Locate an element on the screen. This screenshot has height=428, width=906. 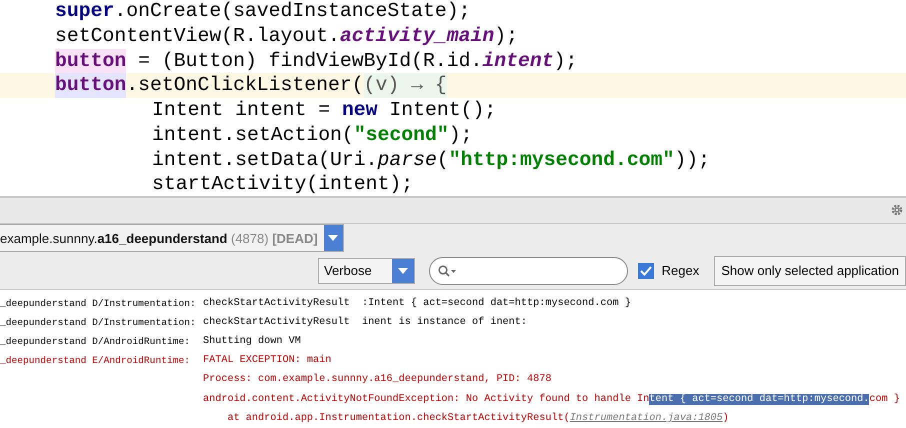
log-message: checkStartActivityResult :Intent { act=second dat=http:mysecond.com } is located at coordinates (417, 303).